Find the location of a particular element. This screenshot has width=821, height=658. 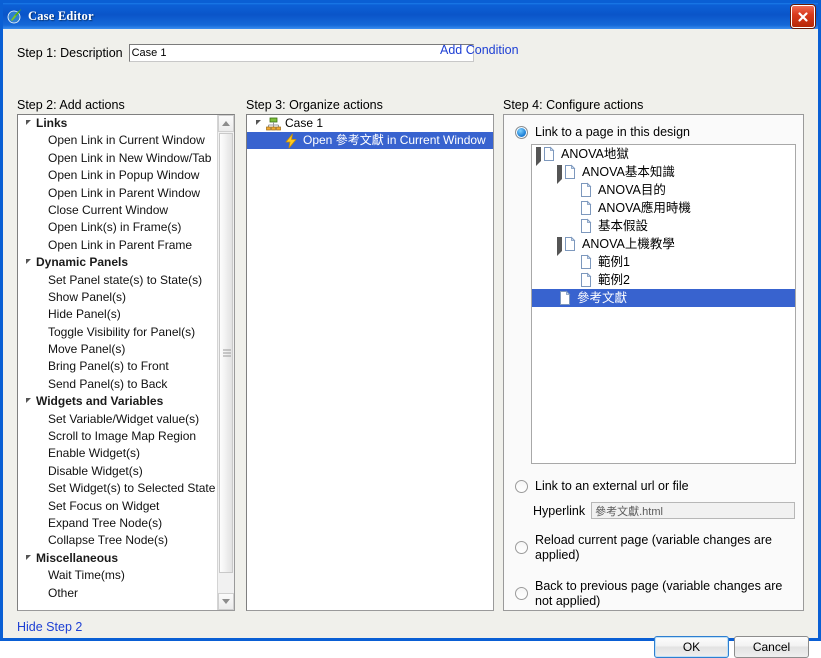

page-tree-row-label: ANOVA基本知識 is located at coordinates (628, 172).